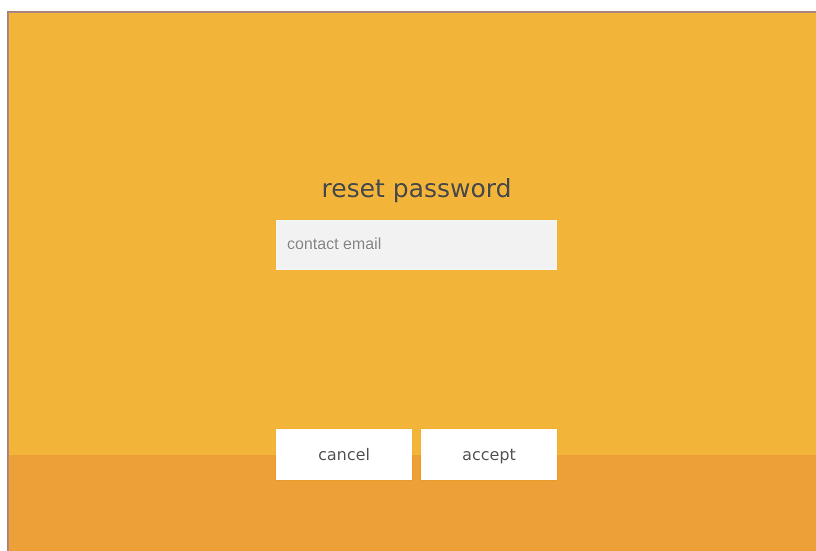 This screenshot has height=551, width=816. Describe the element at coordinates (489, 454) in the screenshot. I see `accept-button: accept` at that location.